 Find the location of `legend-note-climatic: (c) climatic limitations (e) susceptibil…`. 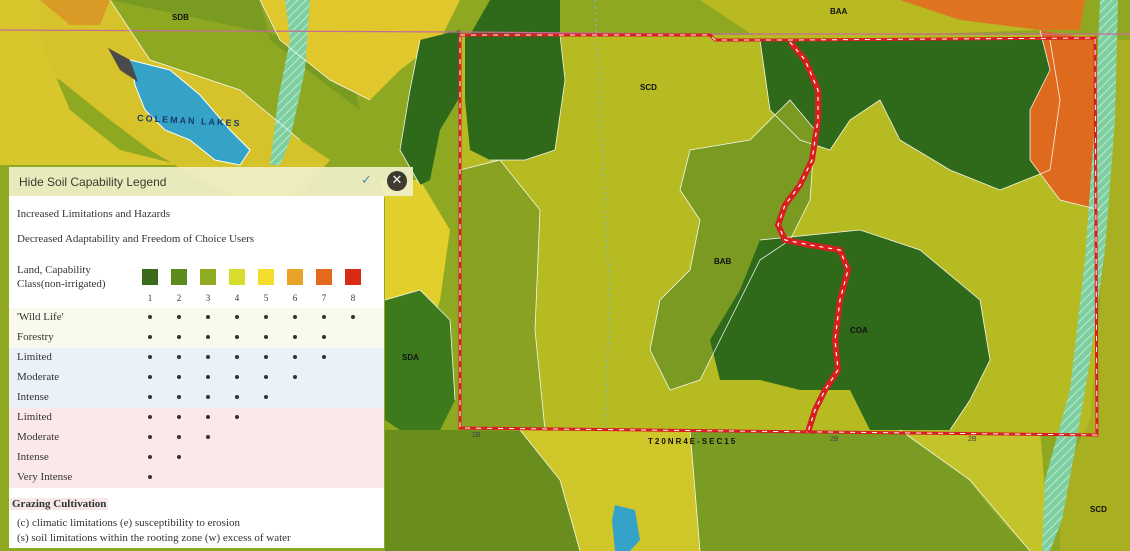

legend-note-climatic: (c) climatic limitations (e) susceptibil… is located at coordinates (129, 523).